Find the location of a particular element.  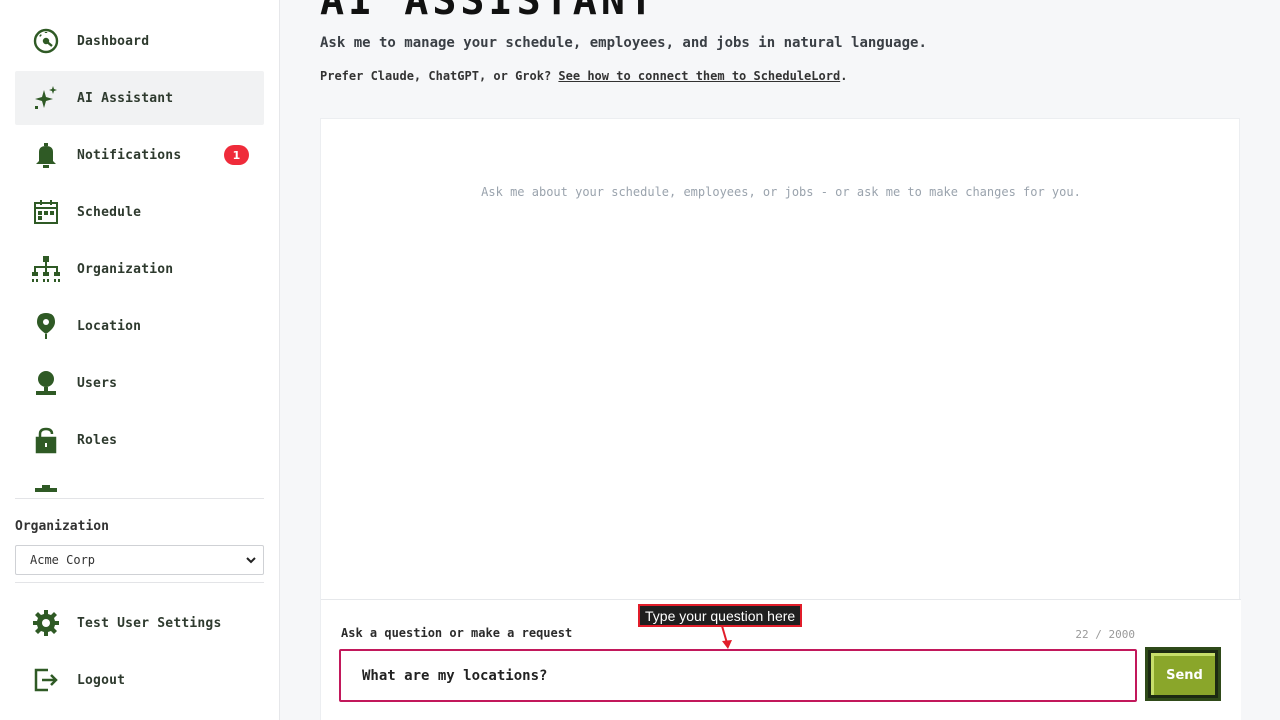

sidebar-item-label: Test User Settings is located at coordinates (149, 623).